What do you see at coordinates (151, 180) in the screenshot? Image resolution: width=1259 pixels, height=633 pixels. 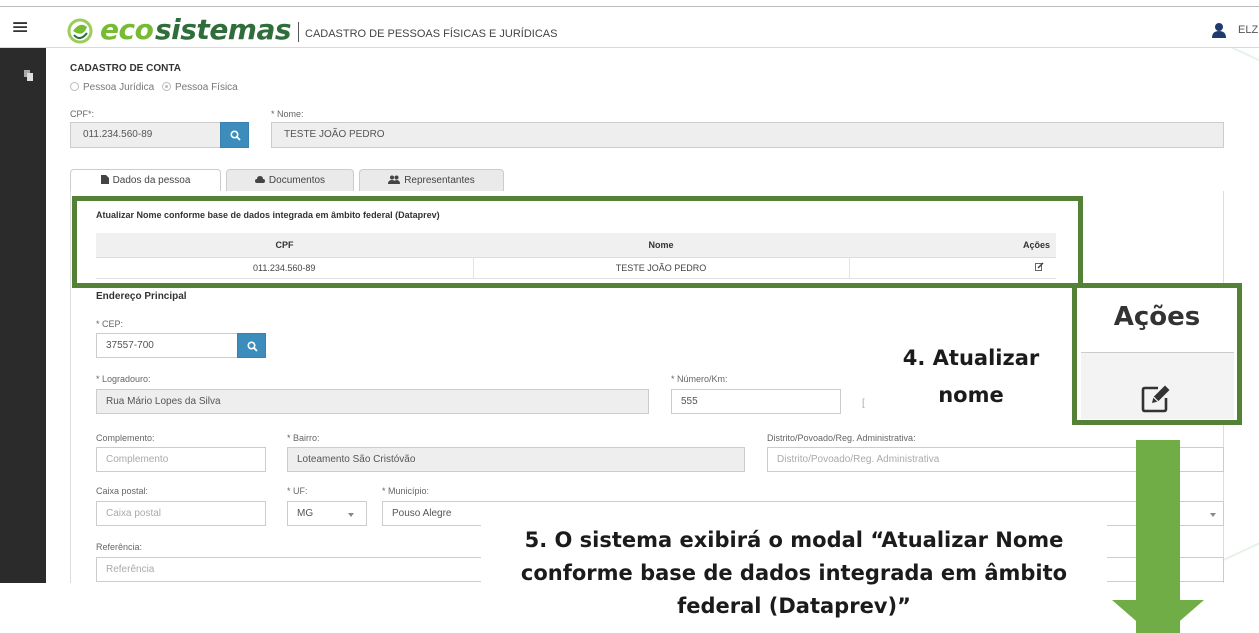 I see `tab-label: Dados da pessoa` at bounding box center [151, 180].